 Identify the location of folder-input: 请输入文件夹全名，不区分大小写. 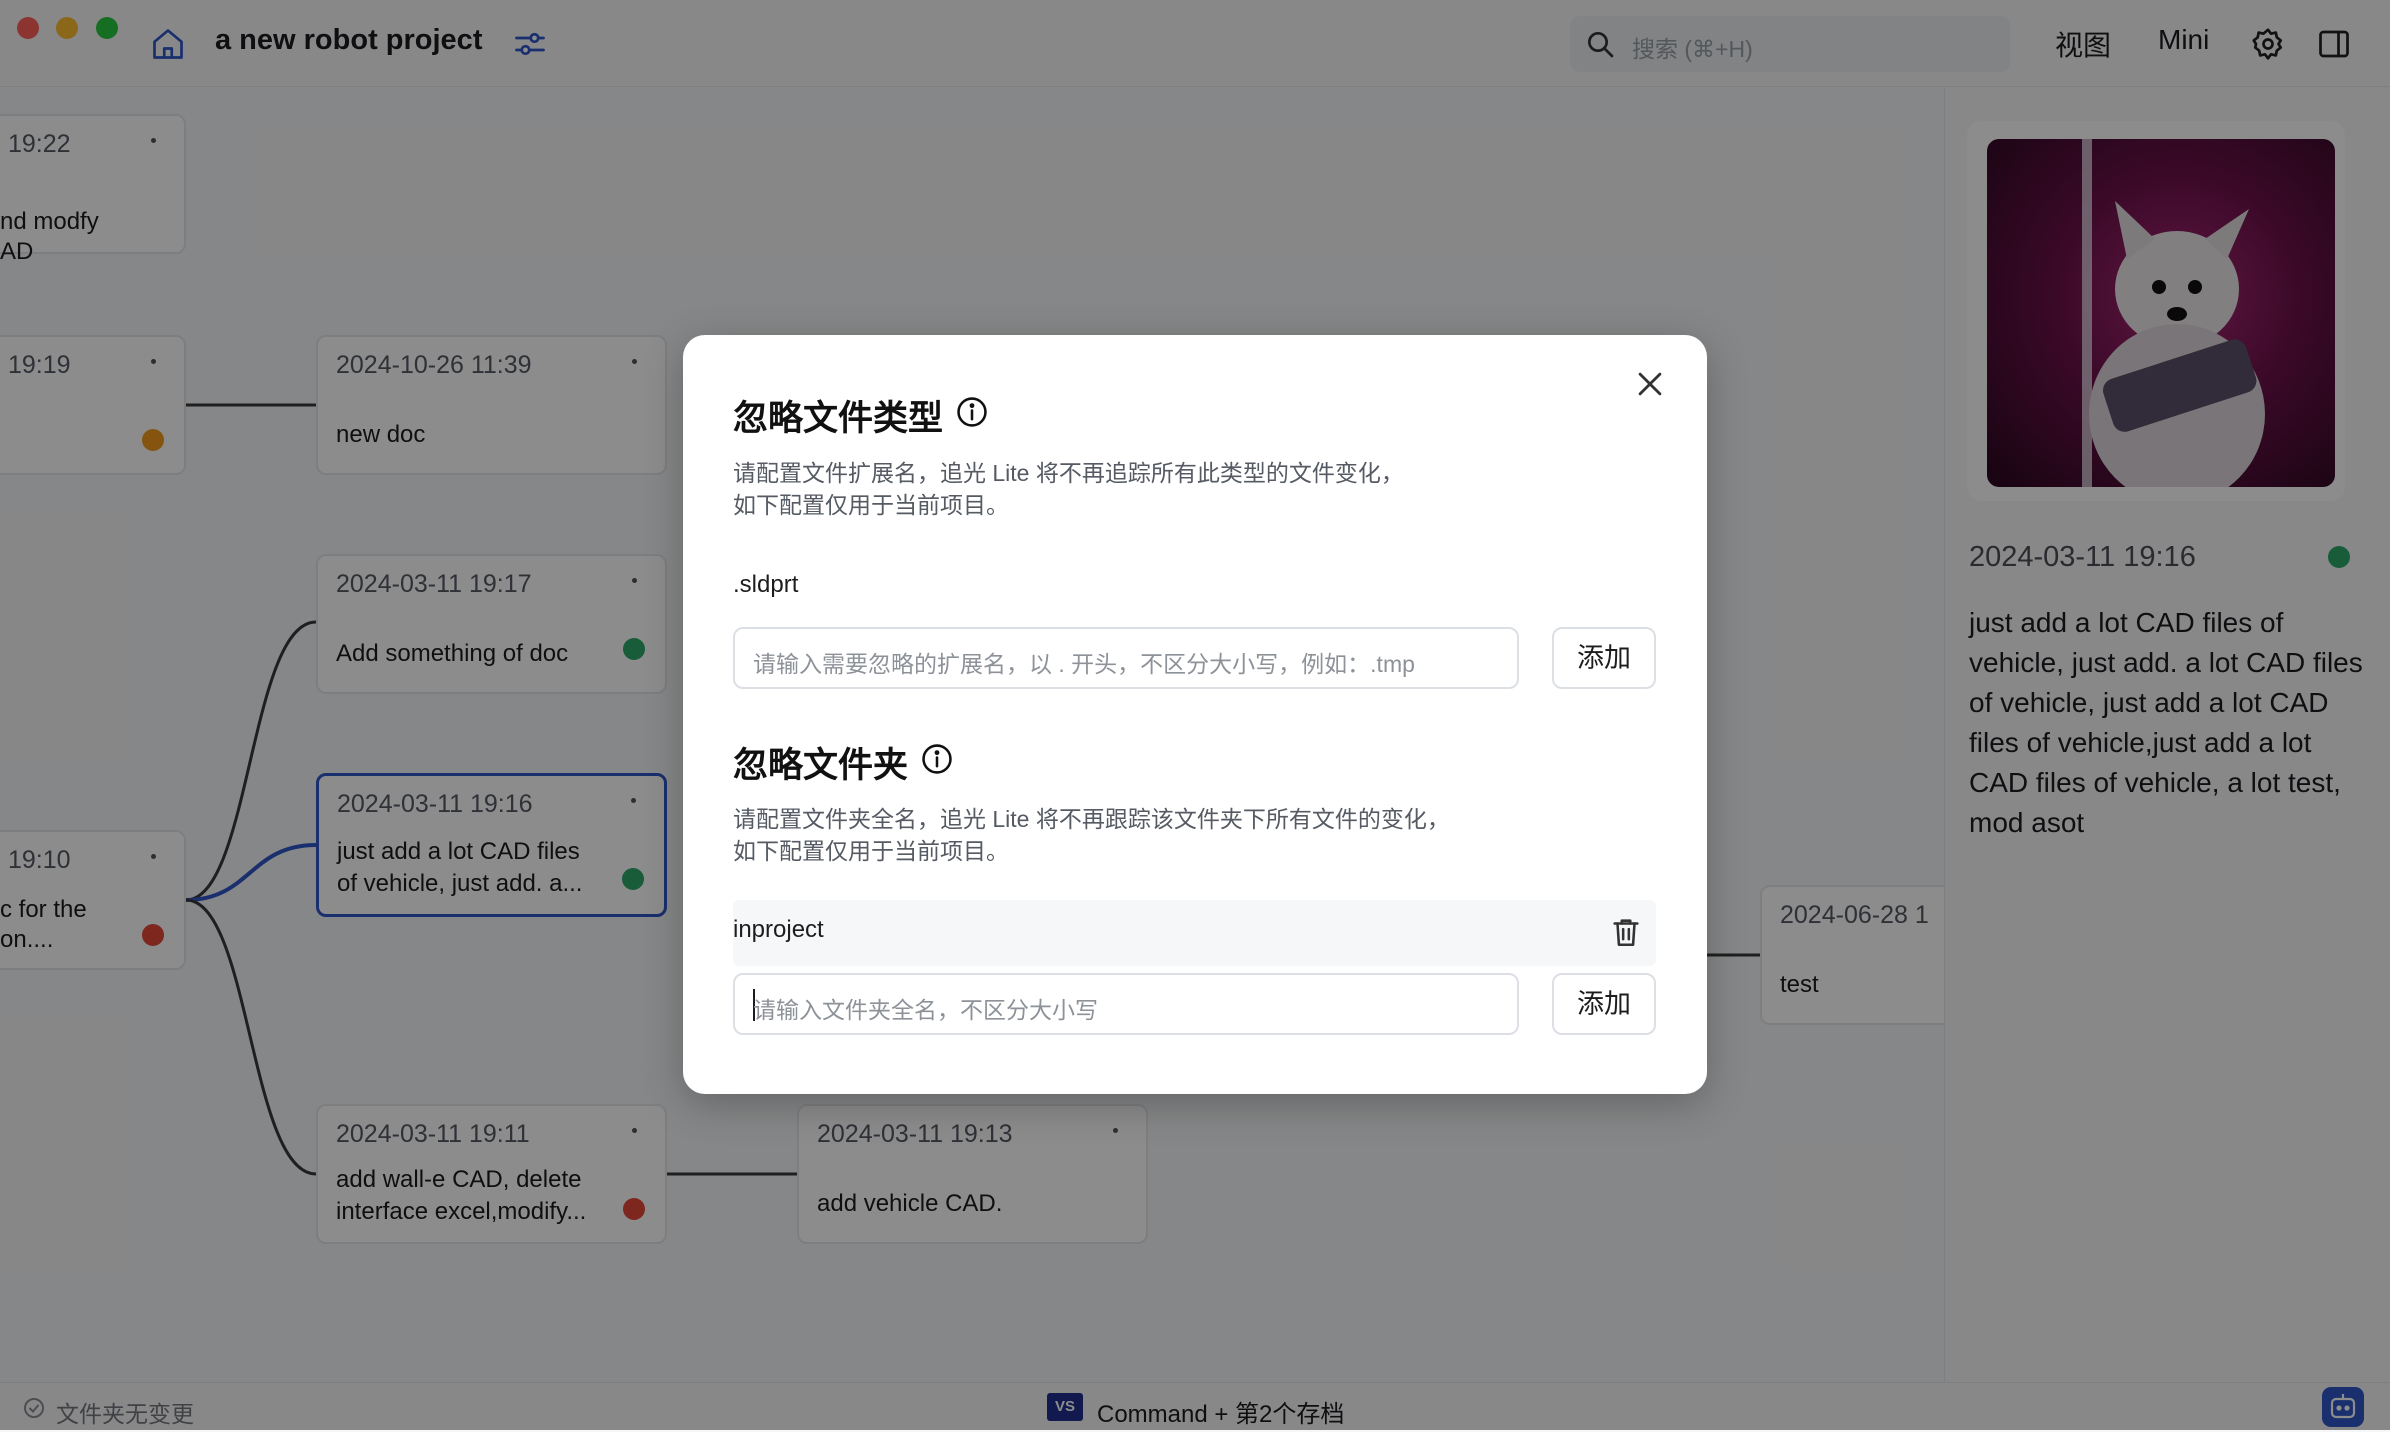
(1126, 1004).